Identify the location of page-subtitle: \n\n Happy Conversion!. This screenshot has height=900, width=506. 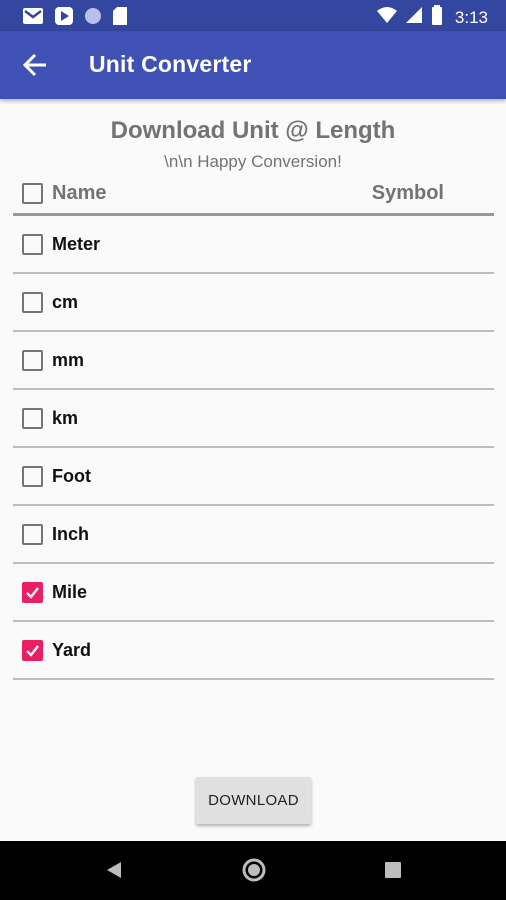
(253, 161).